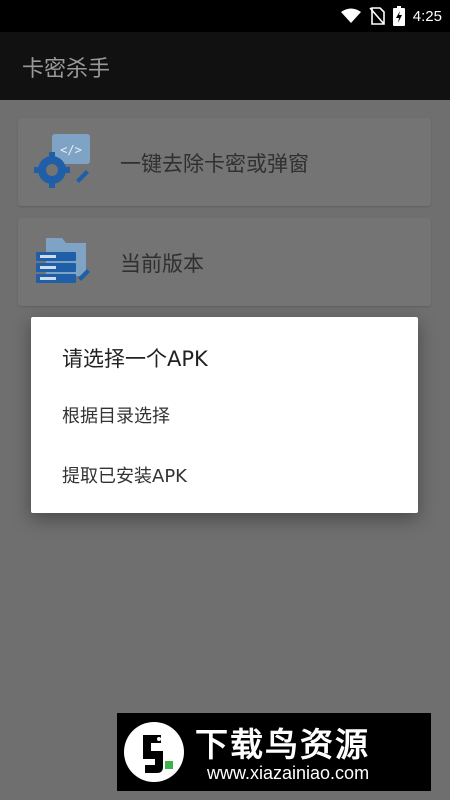 The height and width of the screenshot is (800, 450). Describe the element at coordinates (282, 744) in the screenshot. I see `watermark-title: 下载鸟资源` at that location.